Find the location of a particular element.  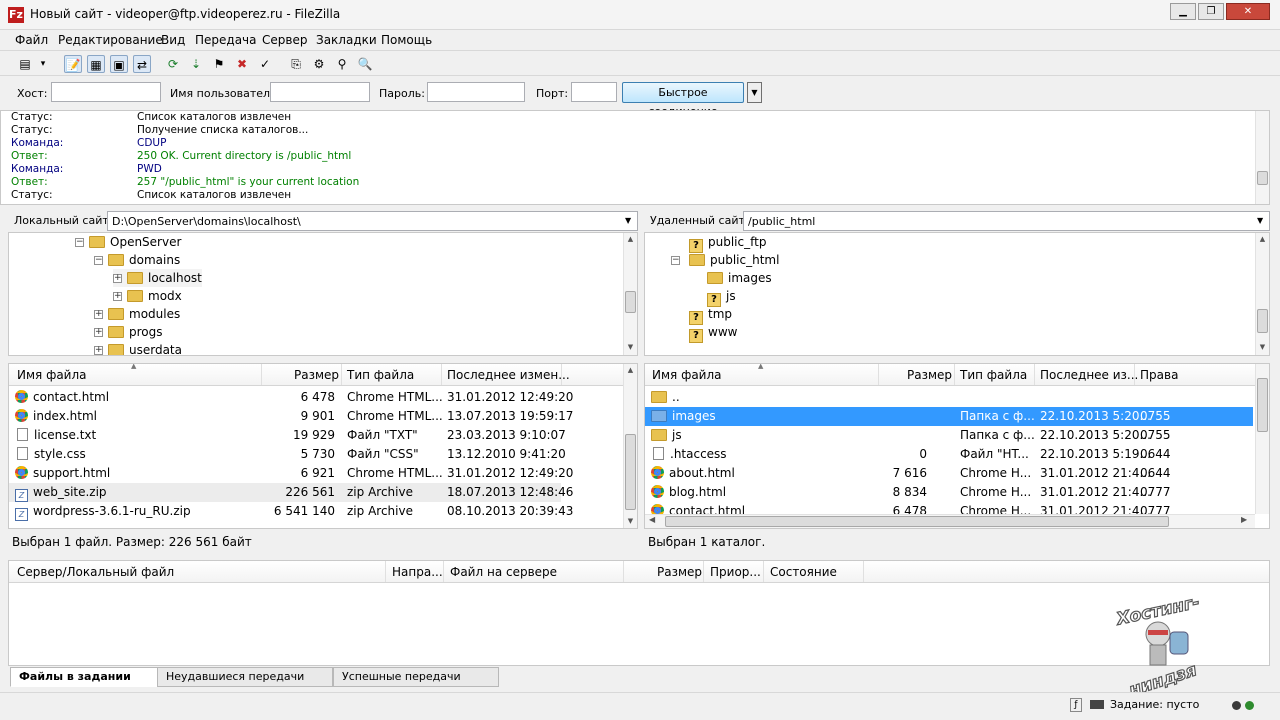

tree-node-public-ftp: ? public_ftp is located at coordinates (727, 243).